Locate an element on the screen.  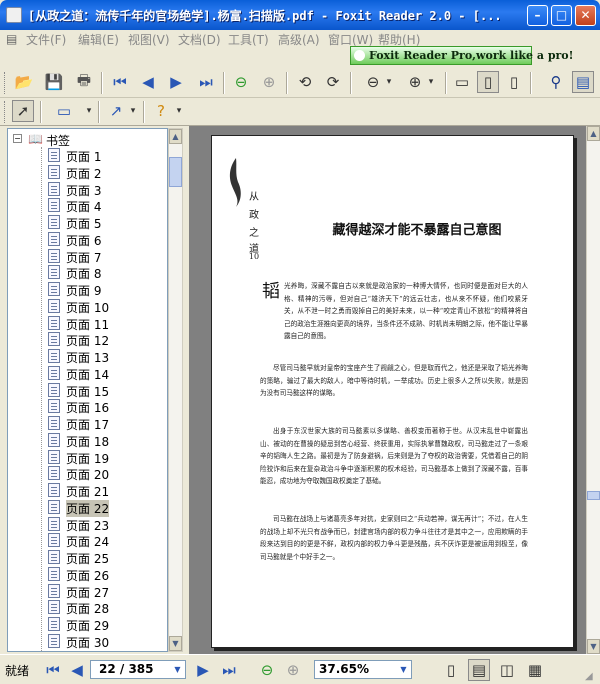
menu-advanced: 高级(A) is located at coordinates (299, 39).